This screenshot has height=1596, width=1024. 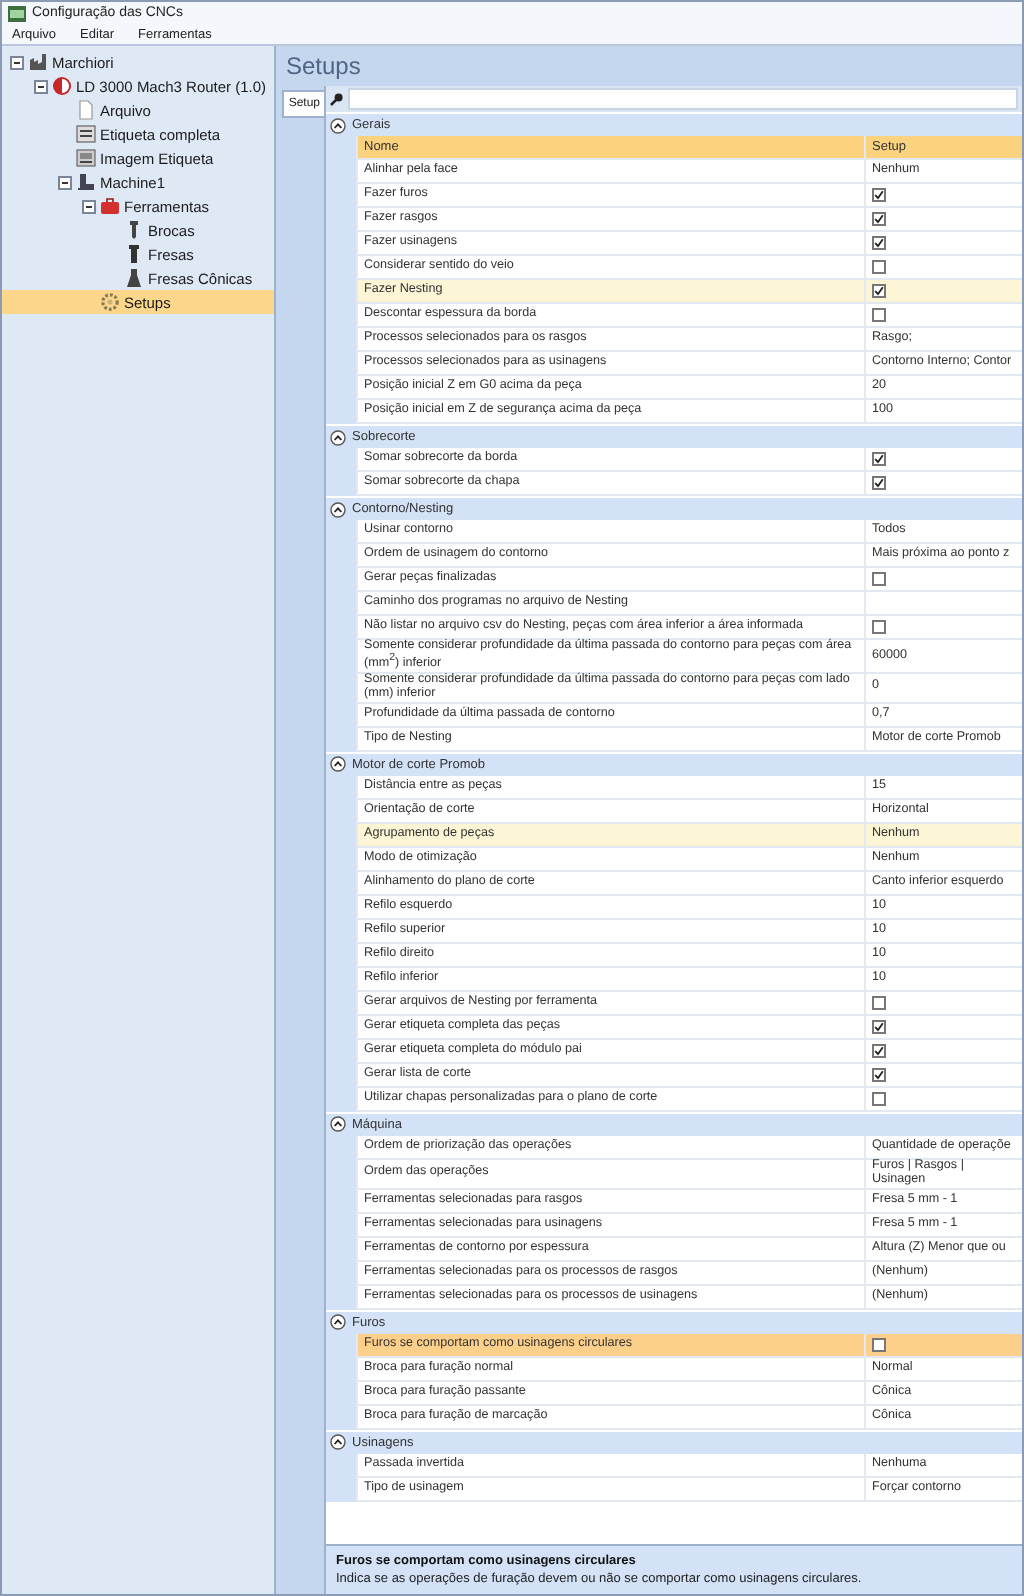 What do you see at coordinates (17, 13) in the screenshot?
I see `app-icon` at bounding box center [17, 13].